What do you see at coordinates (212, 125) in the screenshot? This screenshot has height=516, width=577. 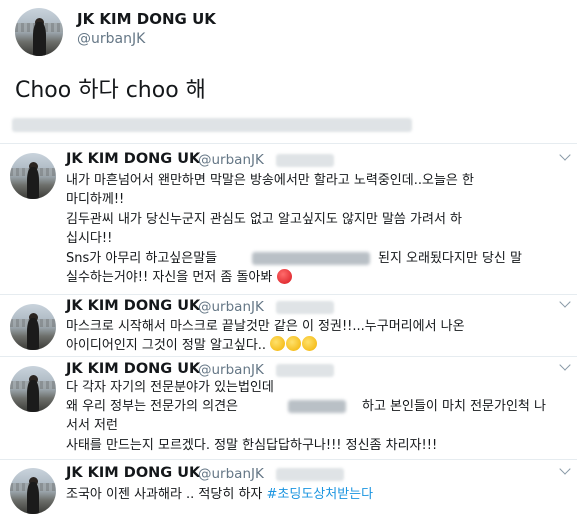 I see `main-timestamp-redacted` at bounding box center [212, 125].